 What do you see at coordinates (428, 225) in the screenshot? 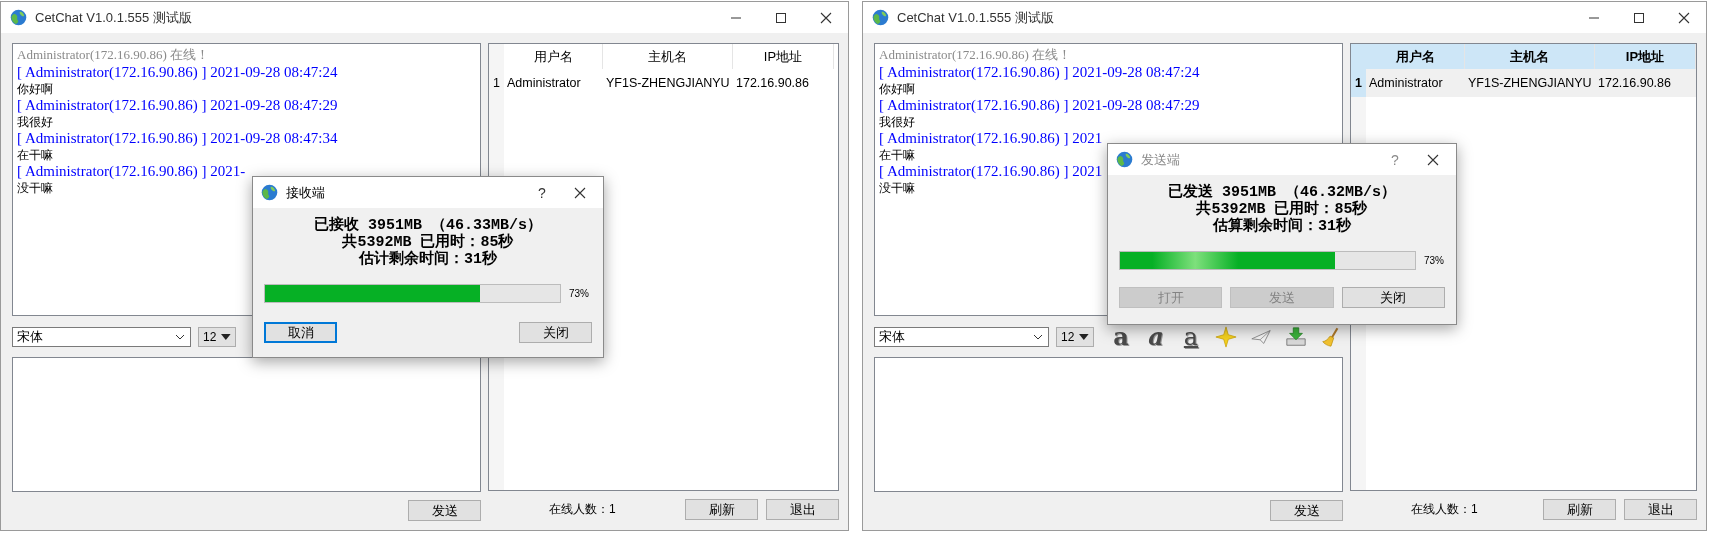
I see `status-text: 已接收 3951MB （46.33MB/s）` at bounding box center [428, 225].